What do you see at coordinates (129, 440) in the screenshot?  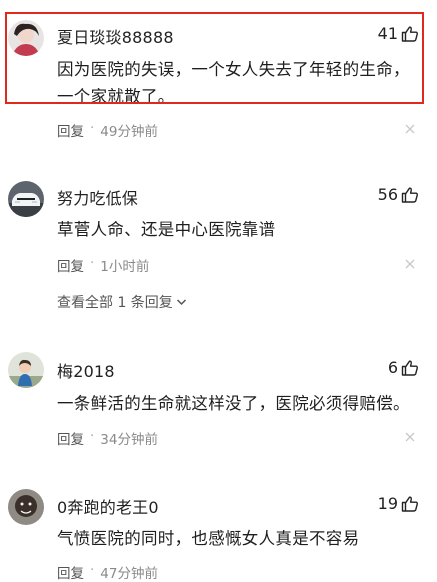 I see `timestamp: 34分钟前` at bounding box center [129, 440].